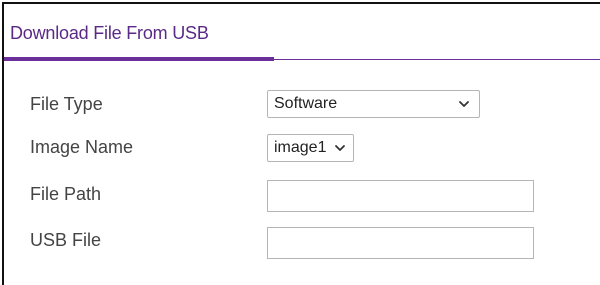 The height and width of the screenshot is (285, 600). What do you see at coordinates (373, 104) in the screenshot?
I see `file-type-select: Software` at bounding box center [373, 104].